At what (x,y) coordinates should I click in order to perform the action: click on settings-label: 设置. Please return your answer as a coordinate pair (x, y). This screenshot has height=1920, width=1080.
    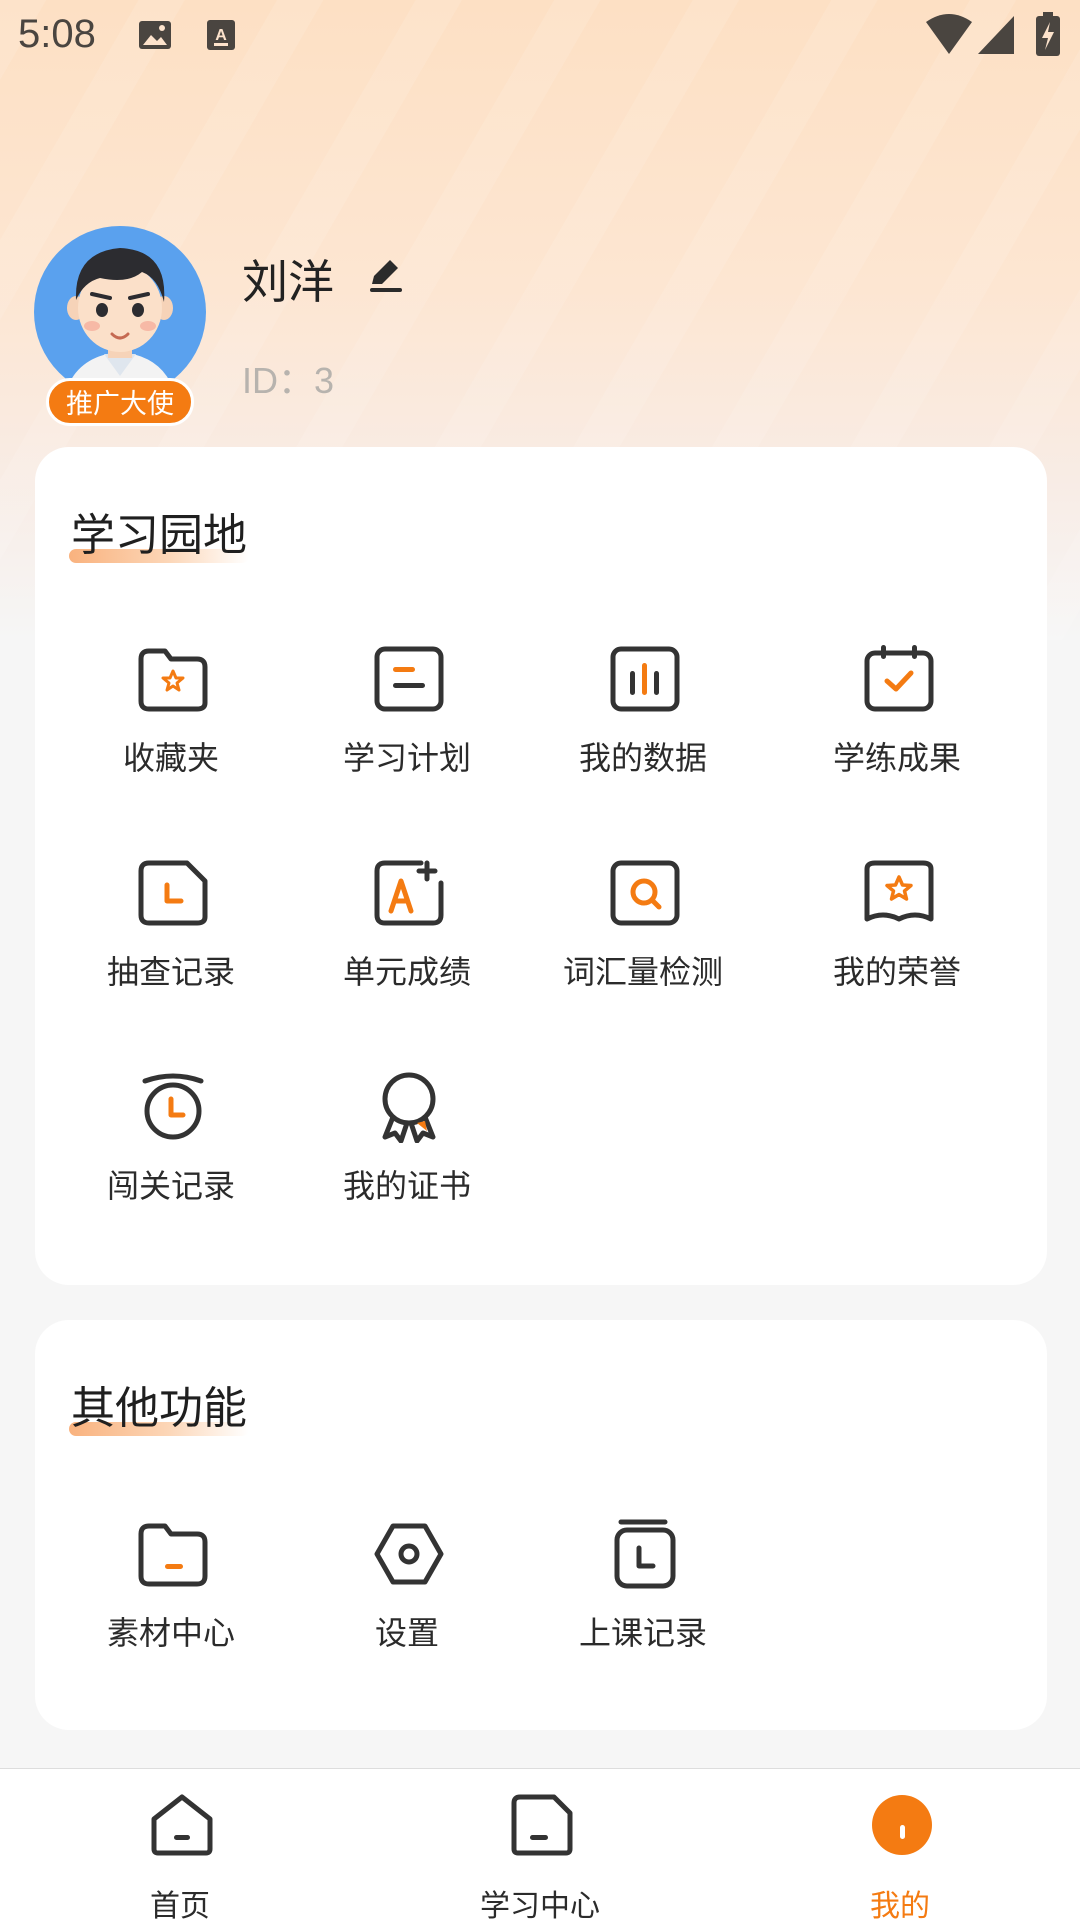
    Looking at the image, I should click on (406, 1633).